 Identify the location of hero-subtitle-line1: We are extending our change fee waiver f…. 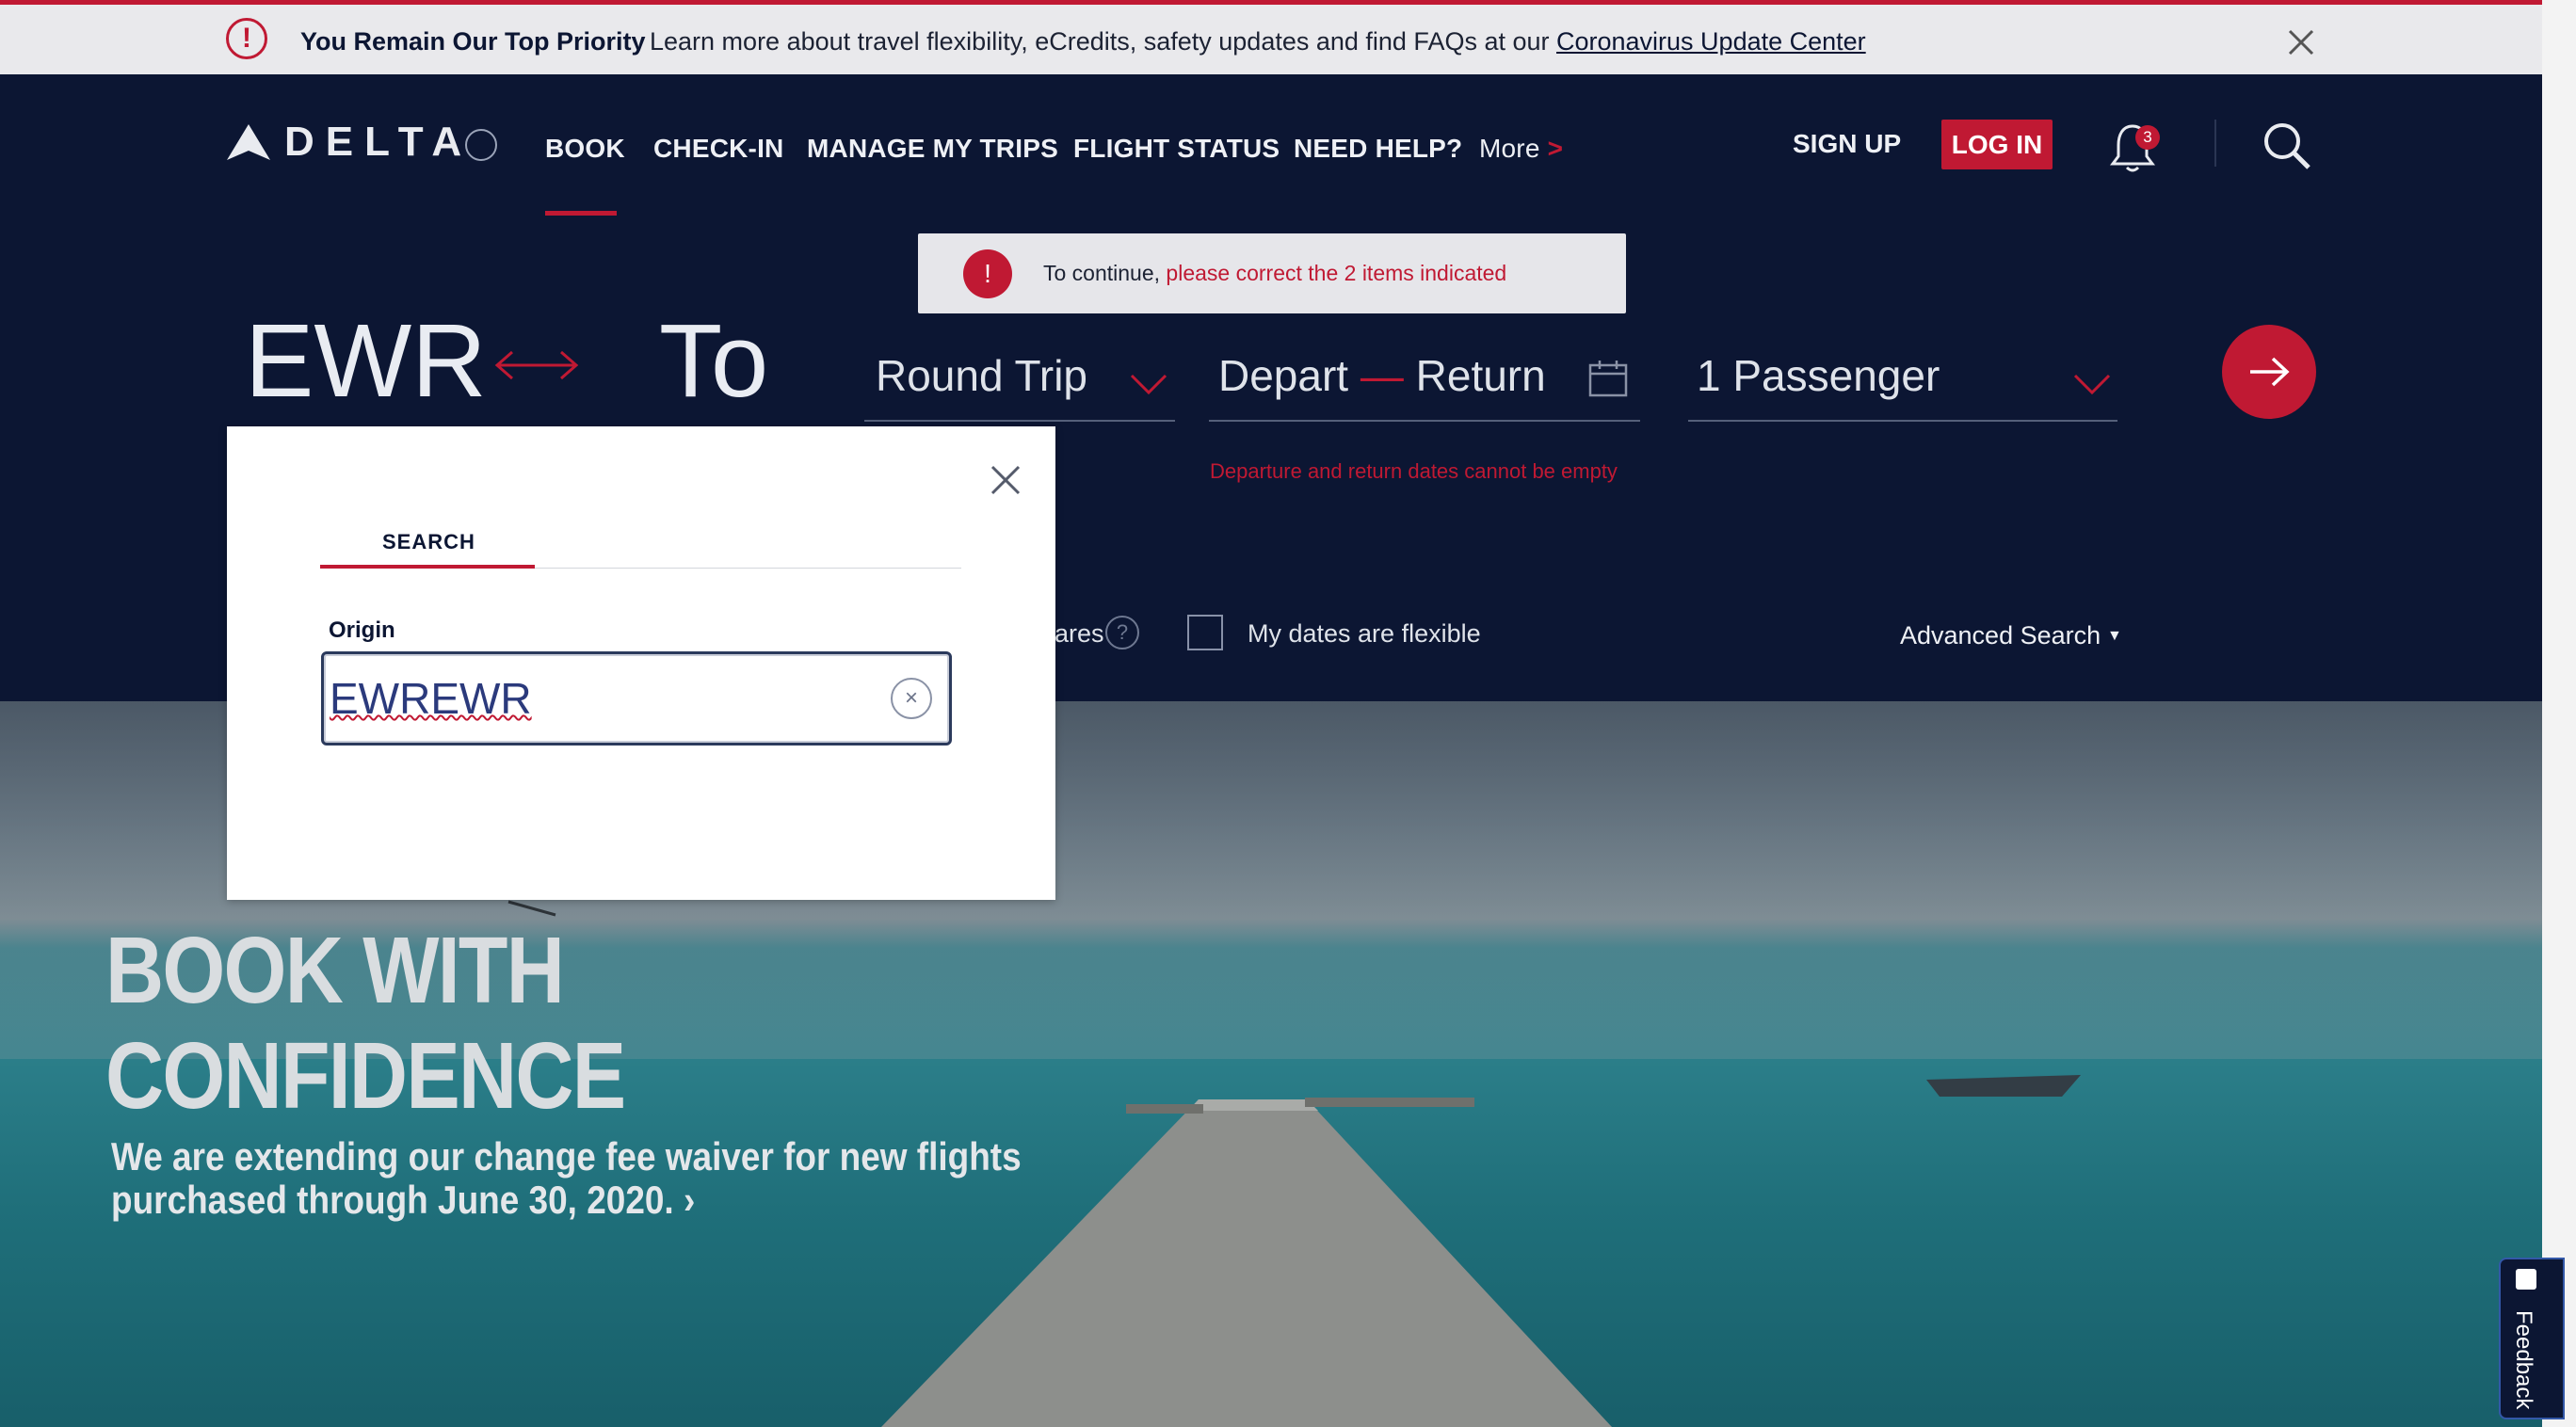
(566, 1156).